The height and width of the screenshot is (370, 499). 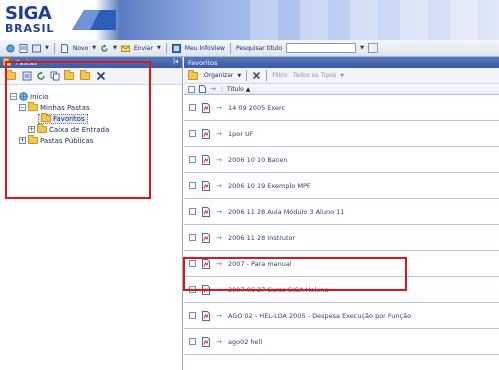 What do you see at coordinates (176, 48) in the screenshot?
I see `infoview-icon` at bounding box center [176, 48].